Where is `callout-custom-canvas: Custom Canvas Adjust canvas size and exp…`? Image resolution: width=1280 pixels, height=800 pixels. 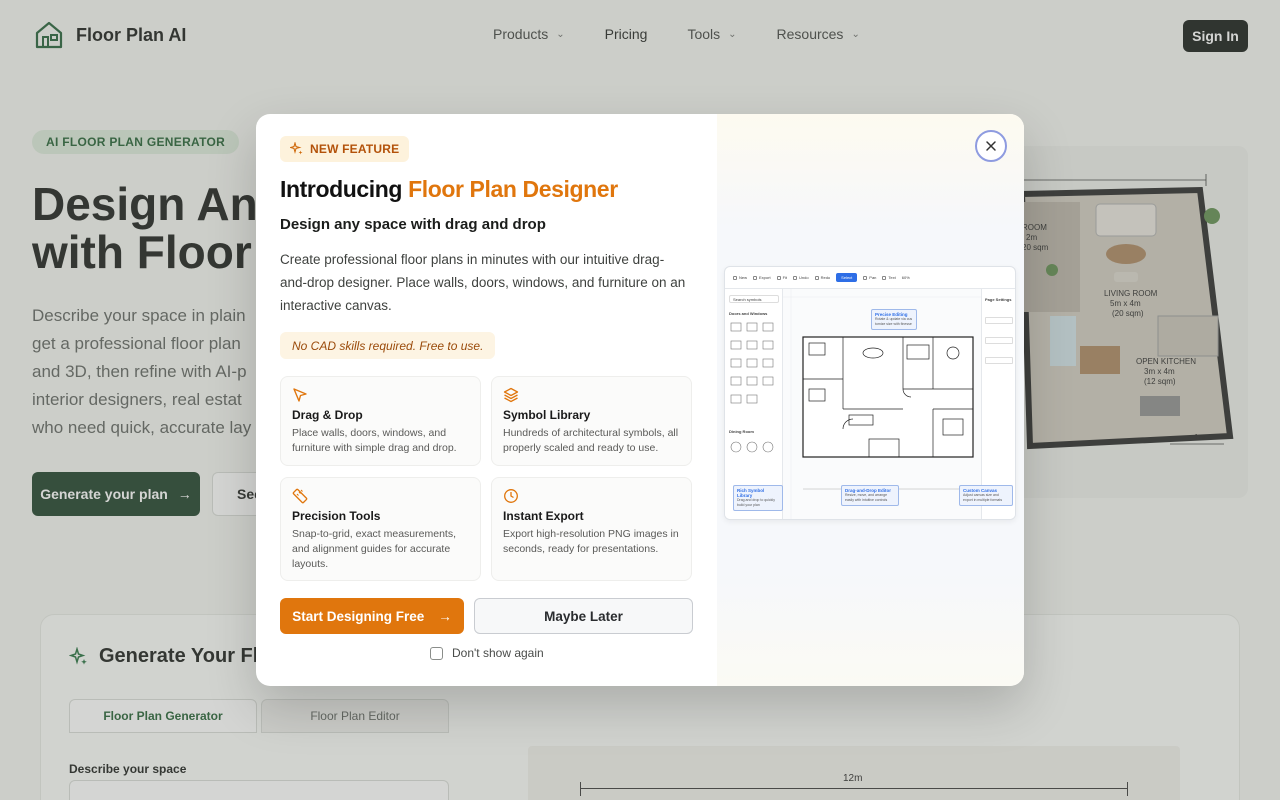
callout-custom-canvas: Custom Canvas Adjust canvas size and exp… is located at coordinates (986, 495).